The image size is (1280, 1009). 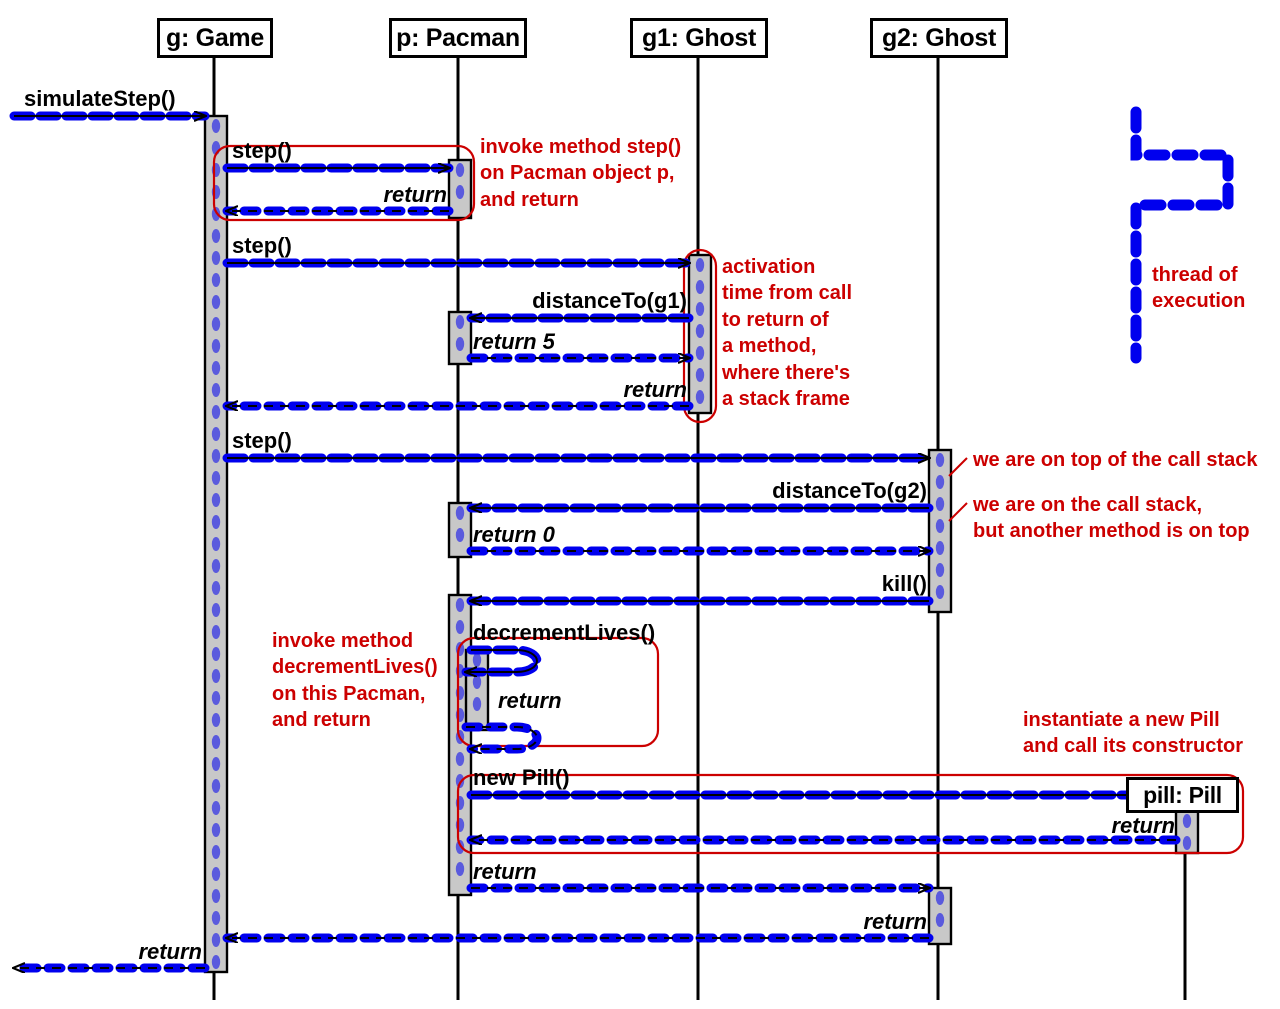 I want to click on annotation-line: to return of, so click(x=775, y=319).